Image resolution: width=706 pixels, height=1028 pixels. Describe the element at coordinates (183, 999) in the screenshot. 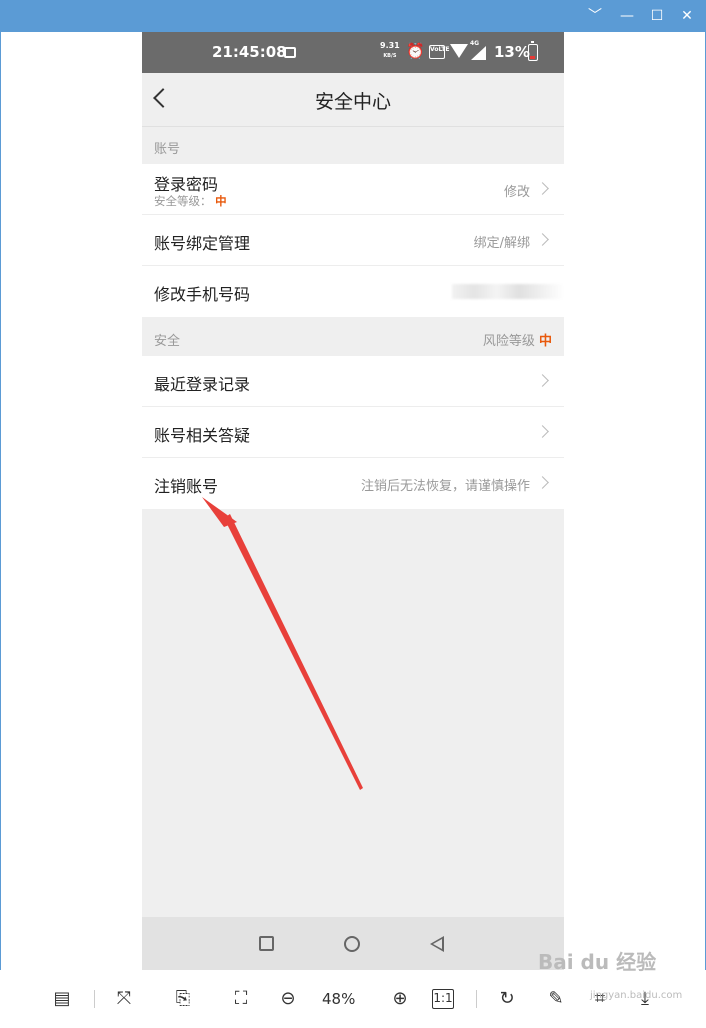

I see `ocr-icon: ⎘` at that location.